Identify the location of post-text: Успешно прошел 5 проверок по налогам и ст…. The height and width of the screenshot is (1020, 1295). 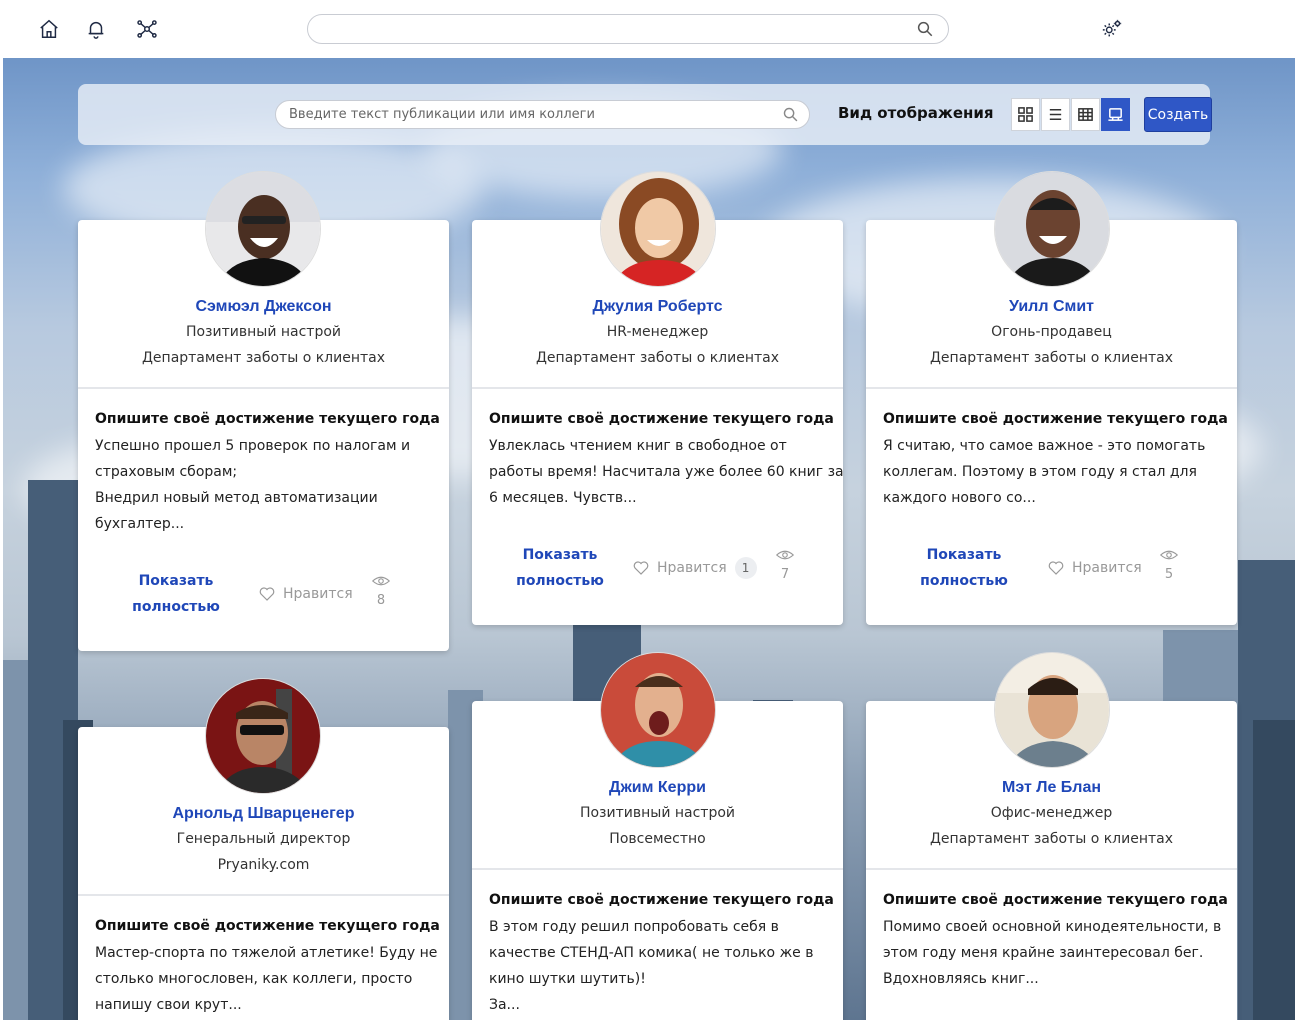
(253, 485).